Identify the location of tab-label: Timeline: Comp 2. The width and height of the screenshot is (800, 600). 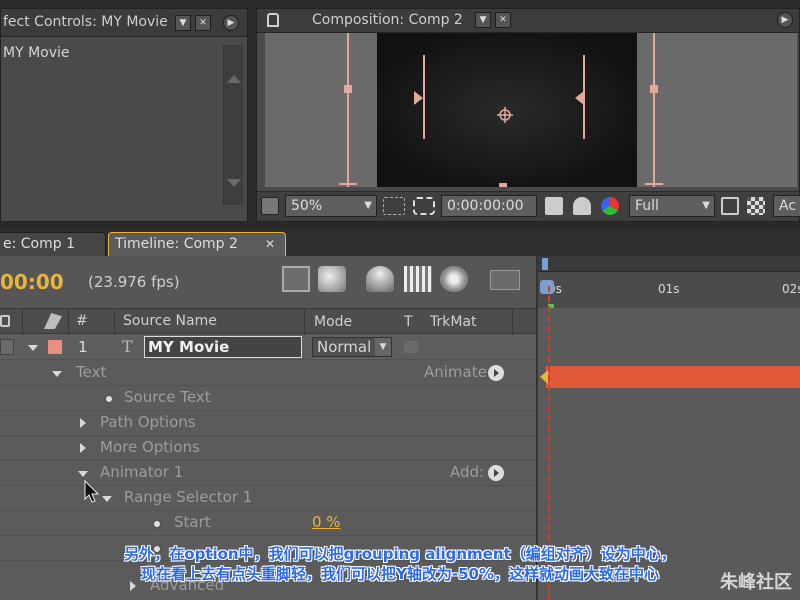
(176, 244).